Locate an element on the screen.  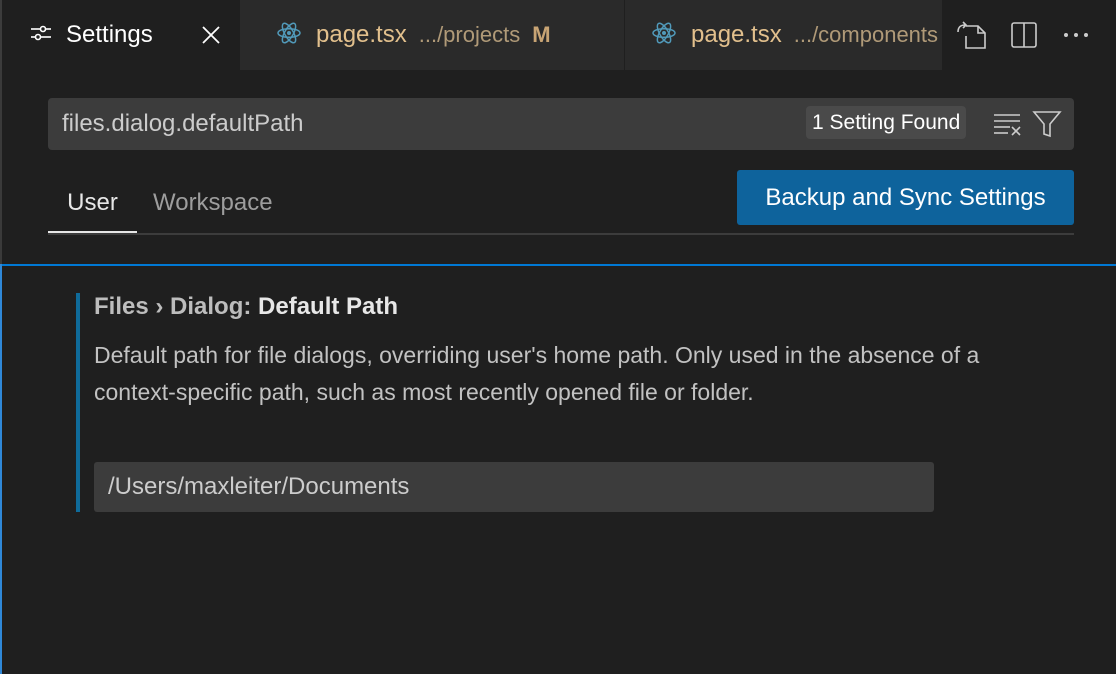
editor-actions is located at coordinates (1029, 35).